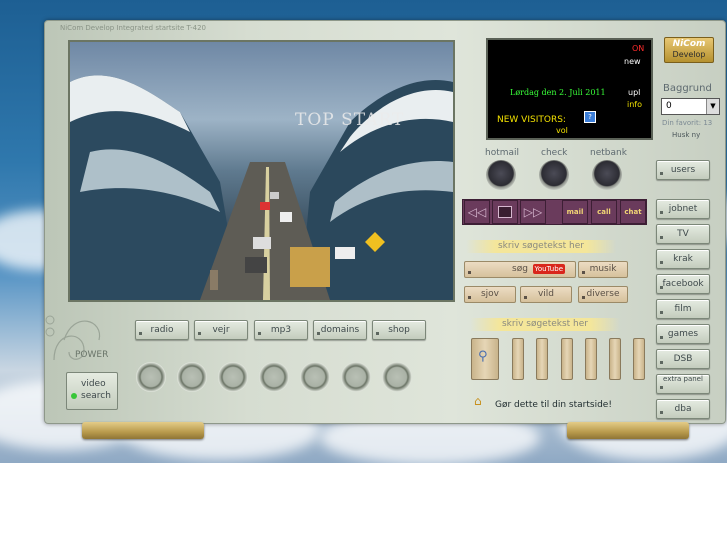 This screenshot has width=727, height=545. I want to click on vild-button: vild, so click(546, 294).